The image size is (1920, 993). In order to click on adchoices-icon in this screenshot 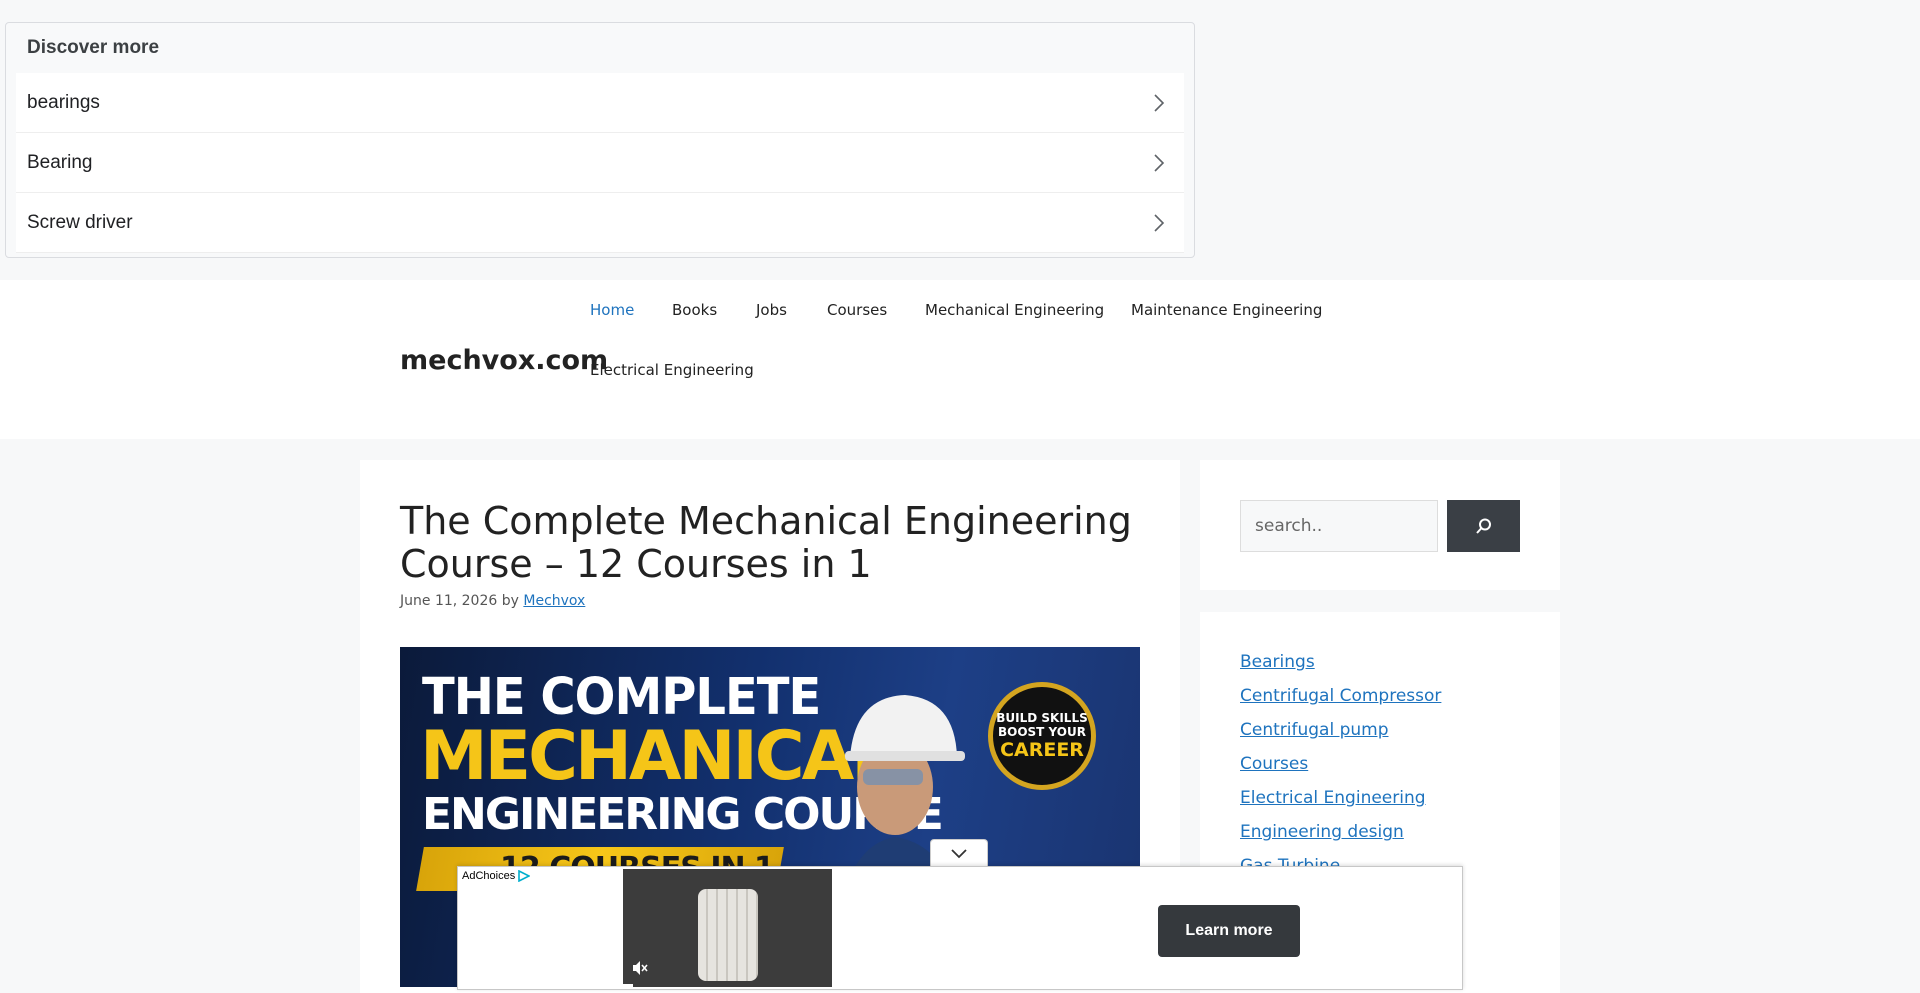, I will do `click(524, 876)`.